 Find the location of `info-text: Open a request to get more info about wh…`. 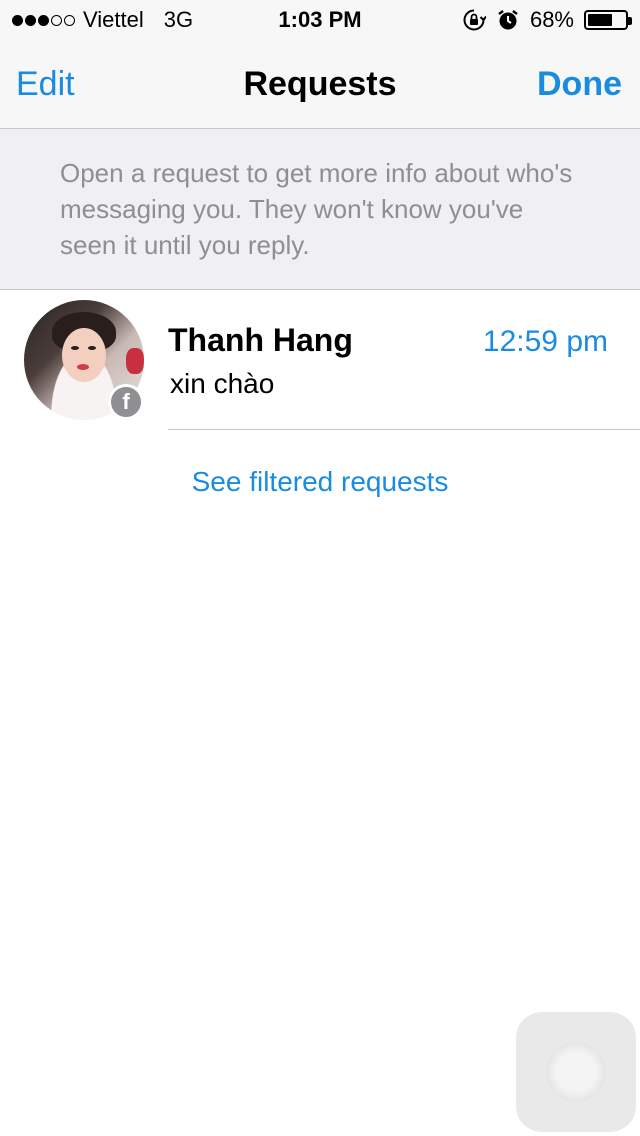

info-text: Open a request to get more info about wh… is located at coordinates (316, 209).